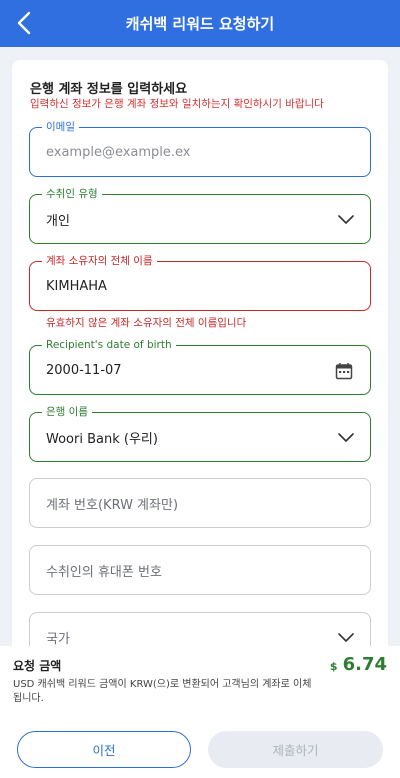 The height and width of the screenshot is (778, 400). Describe the element at coordinates (102, 439) in the screenshot. I see `bank-value: Woori Bank (우리)` at that location.